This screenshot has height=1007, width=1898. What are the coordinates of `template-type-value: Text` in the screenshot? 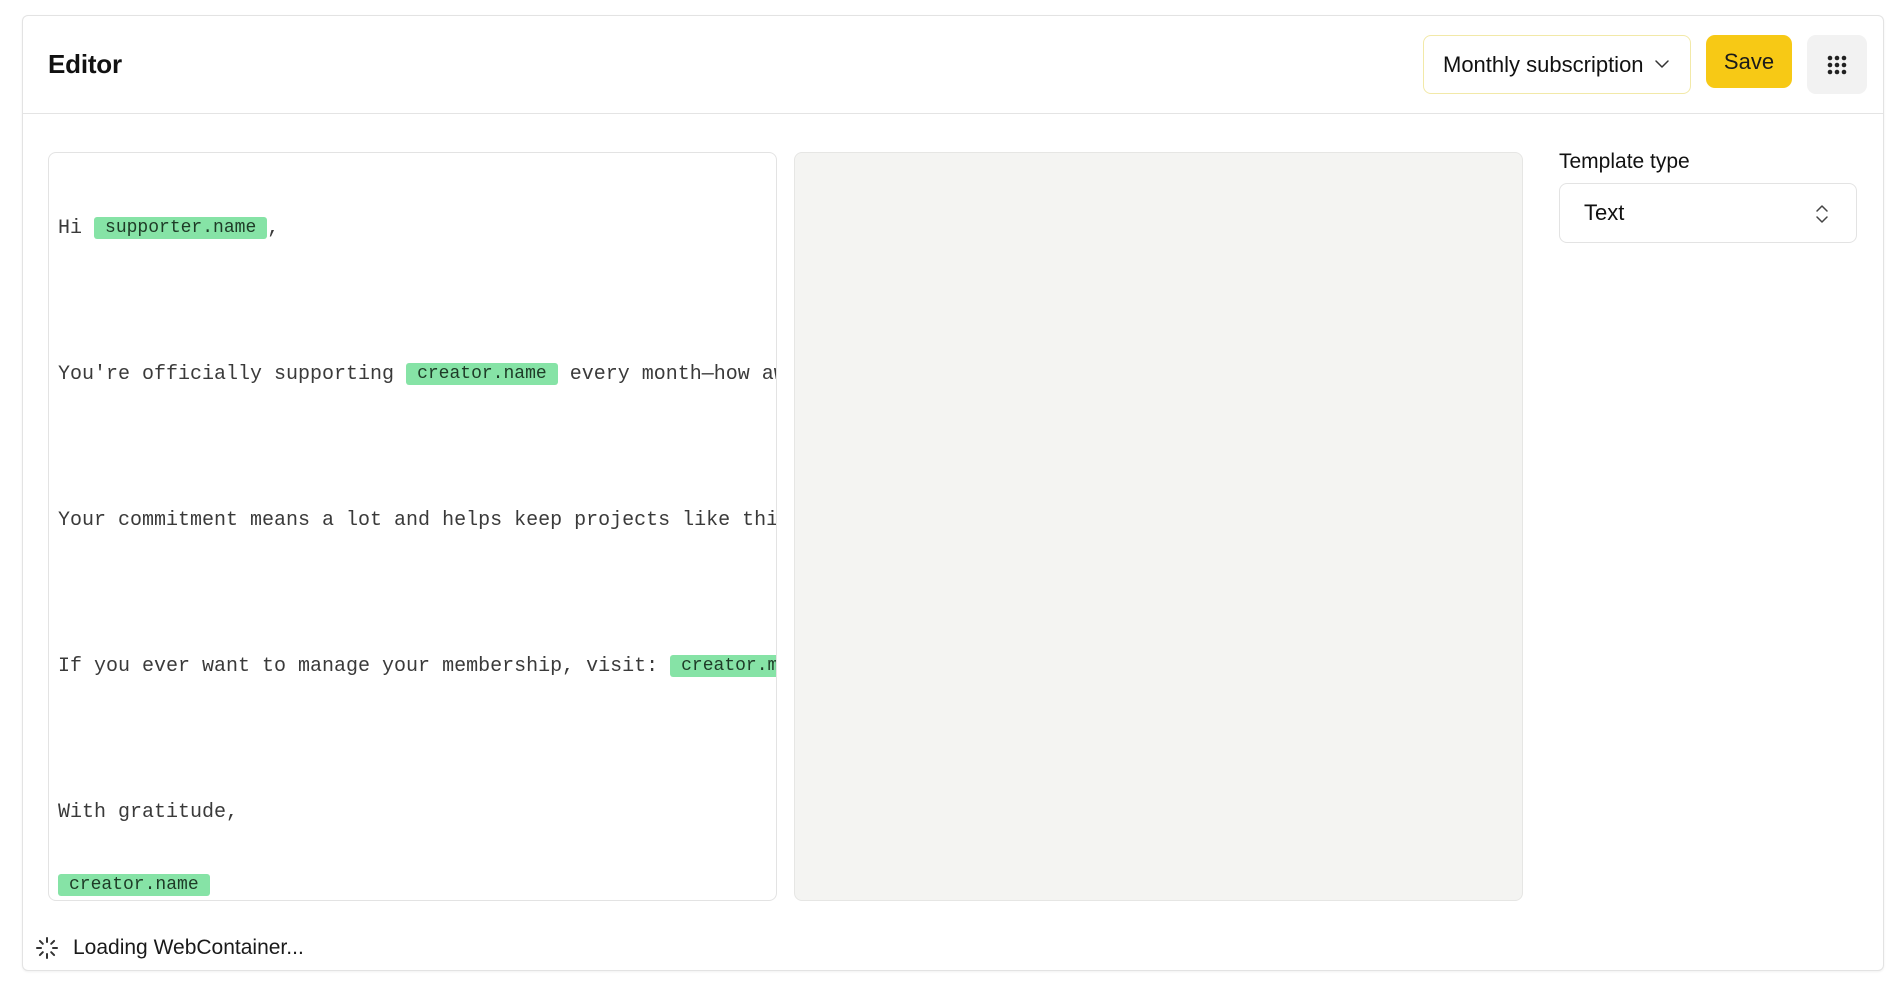 It's located at (1604, 212).